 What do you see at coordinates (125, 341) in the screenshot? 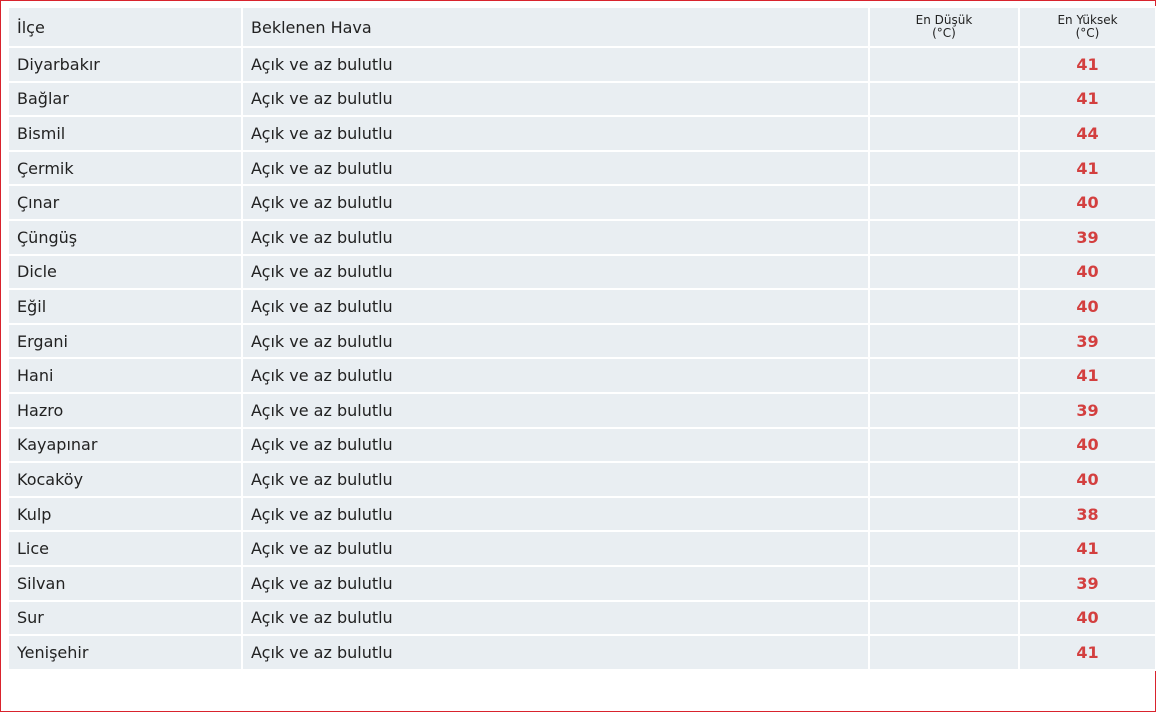
I see `district-cell: Ergani` at bounding box center [125, 341].